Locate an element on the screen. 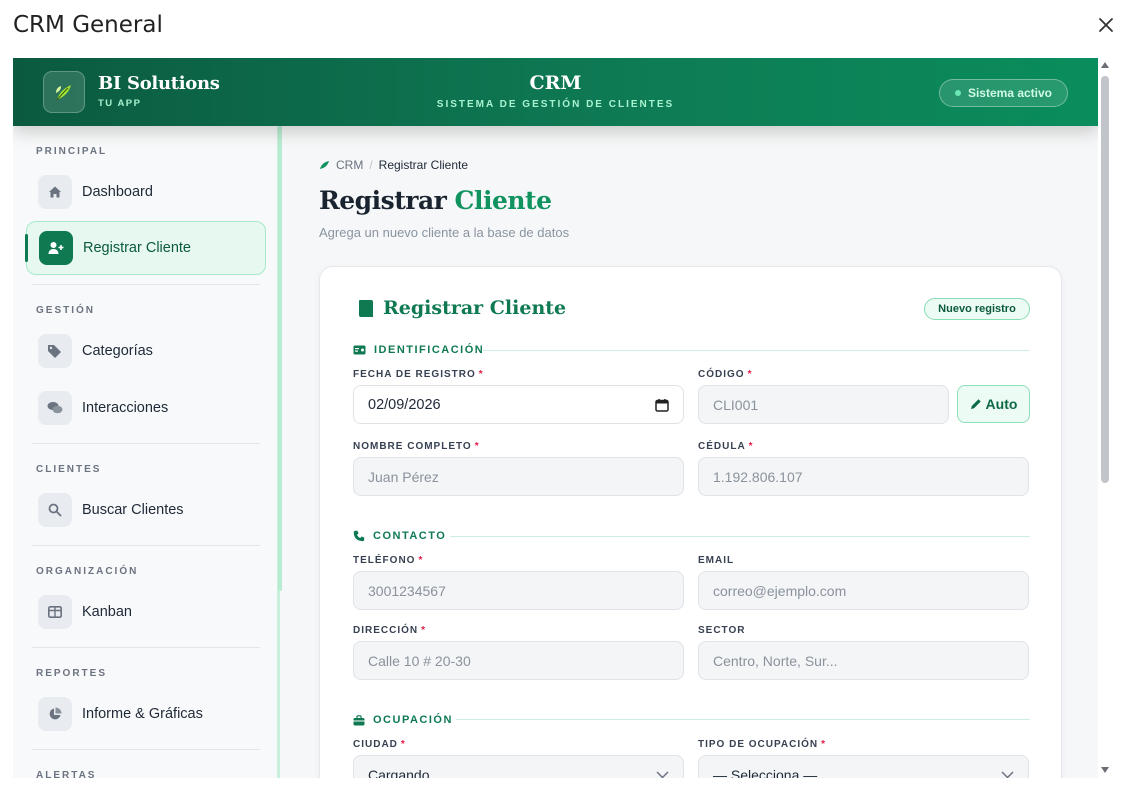 This screenshot has height=796, width=1128. sidebar-item-dashboard: Dashboard is located at coordinates (146, 192).